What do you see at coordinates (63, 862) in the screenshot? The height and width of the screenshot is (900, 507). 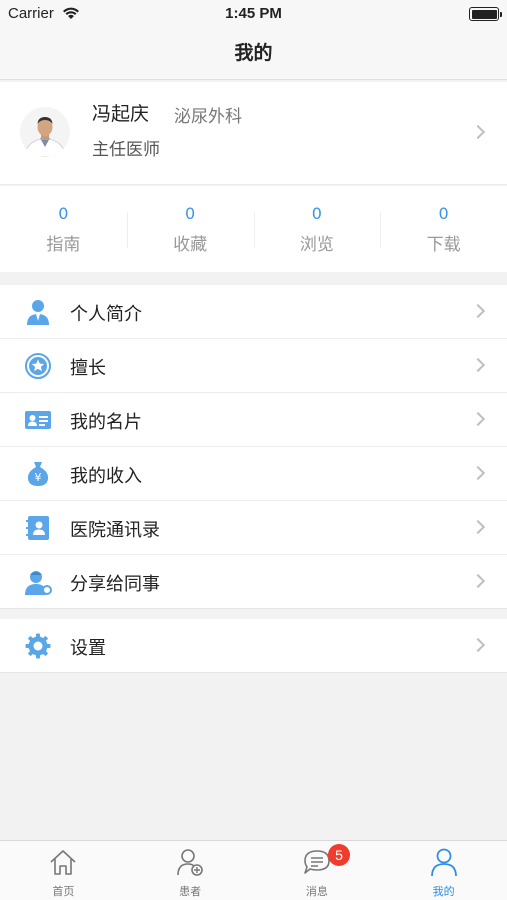 I see `home-icon` at bounding box center [63, 862].